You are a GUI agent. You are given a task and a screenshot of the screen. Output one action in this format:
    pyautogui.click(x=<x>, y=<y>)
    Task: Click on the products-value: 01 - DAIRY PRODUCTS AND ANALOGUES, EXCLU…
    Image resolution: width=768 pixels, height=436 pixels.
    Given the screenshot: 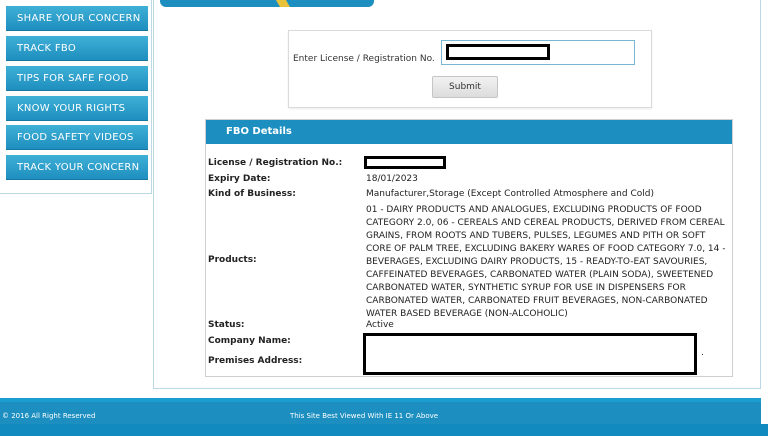 What is the action you would take?
    pyautogui.click(x=546, y=262)
    